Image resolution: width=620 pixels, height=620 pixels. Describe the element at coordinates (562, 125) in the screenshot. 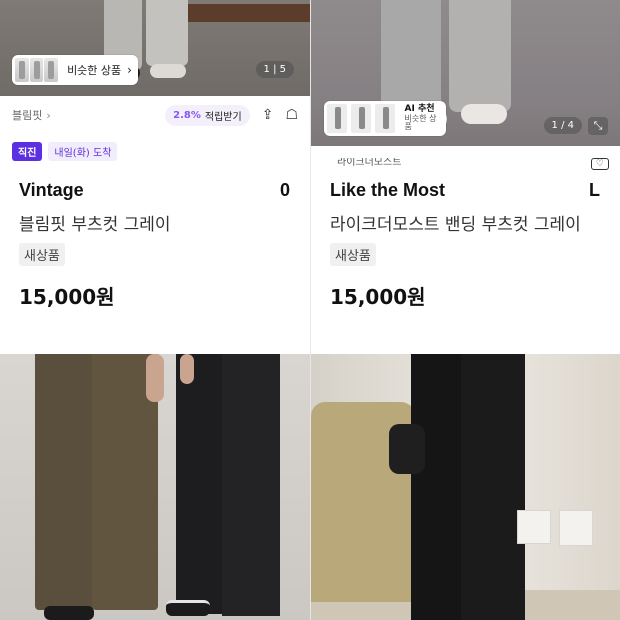

I see `photo-counter: 1 / 4` at that location.